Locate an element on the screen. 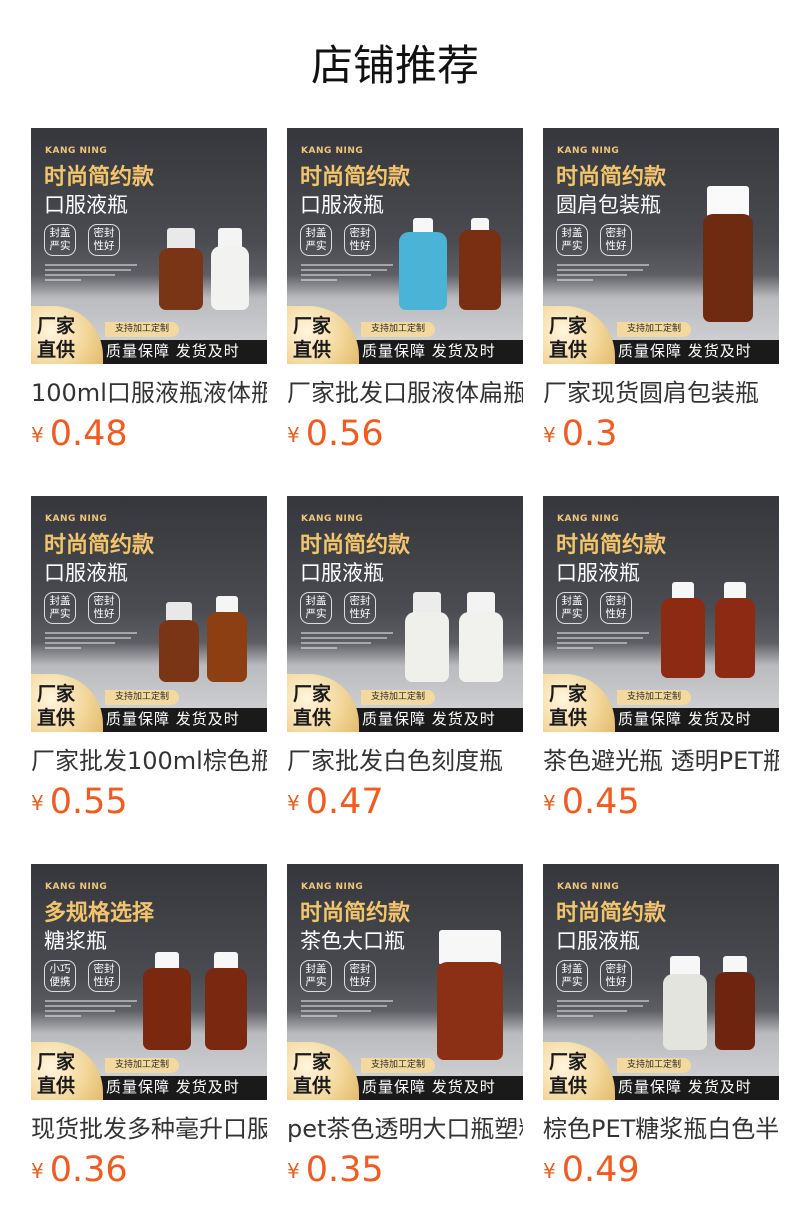 Image resolution: width=790 pixels, height=1232 pixels. price-value: 0.3 is located at coordinates (589, 434).